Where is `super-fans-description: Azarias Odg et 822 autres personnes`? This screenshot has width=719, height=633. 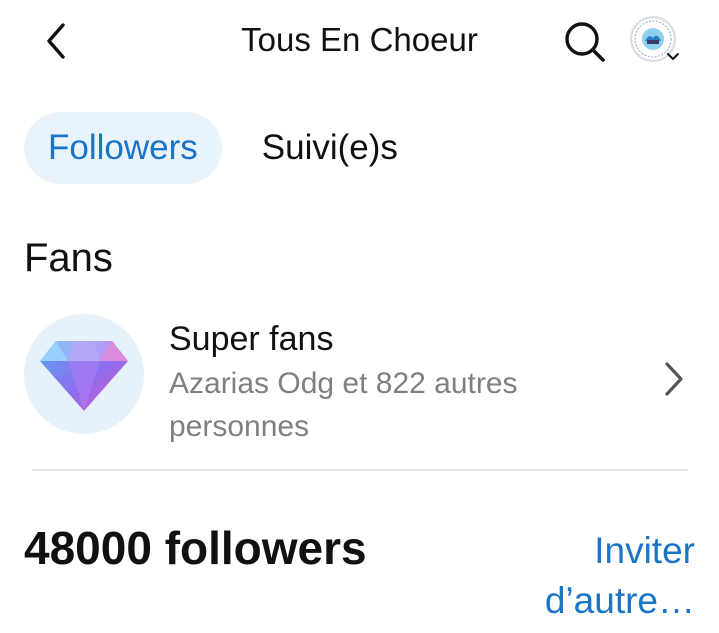 super-fans-description: Azarias Odg et 822 autres personnes is located at coordinates (343, 405).